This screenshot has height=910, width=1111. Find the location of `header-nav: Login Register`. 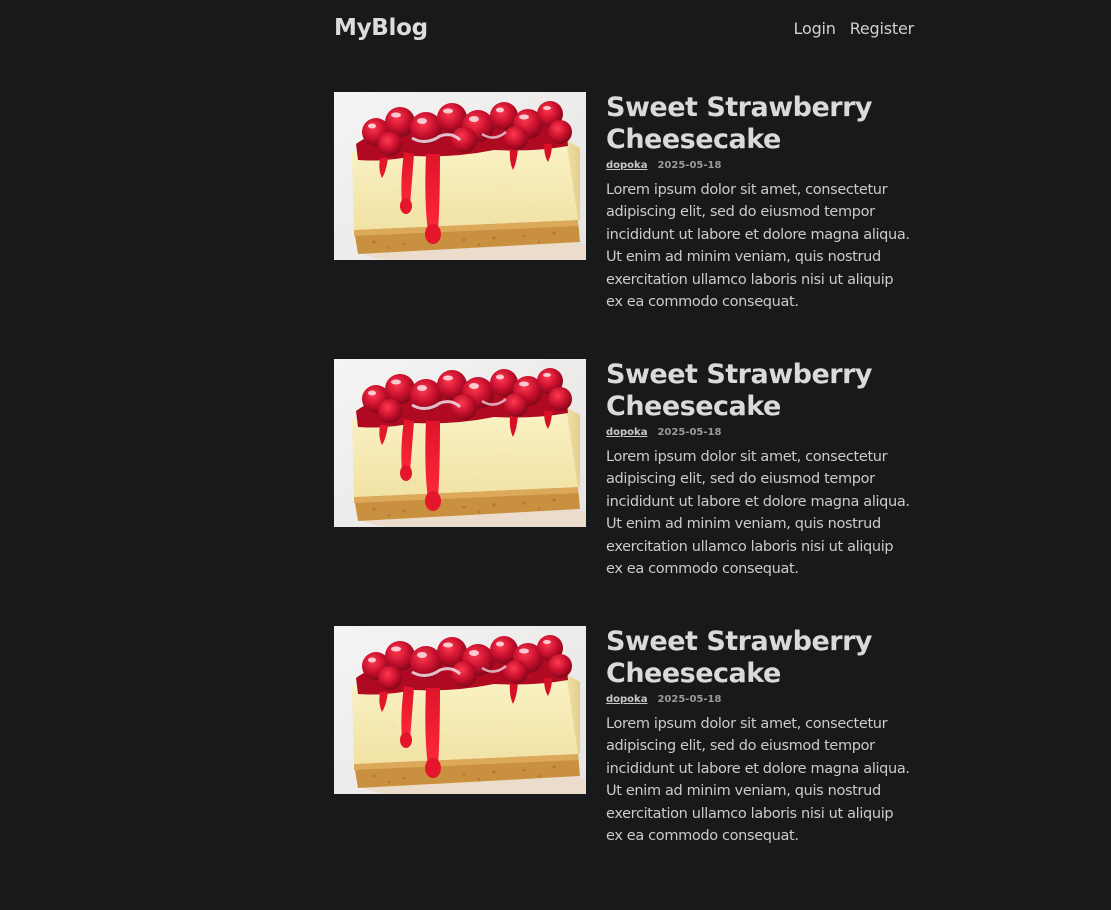

header-nav: Login Register is located at coordinates (854, 28).